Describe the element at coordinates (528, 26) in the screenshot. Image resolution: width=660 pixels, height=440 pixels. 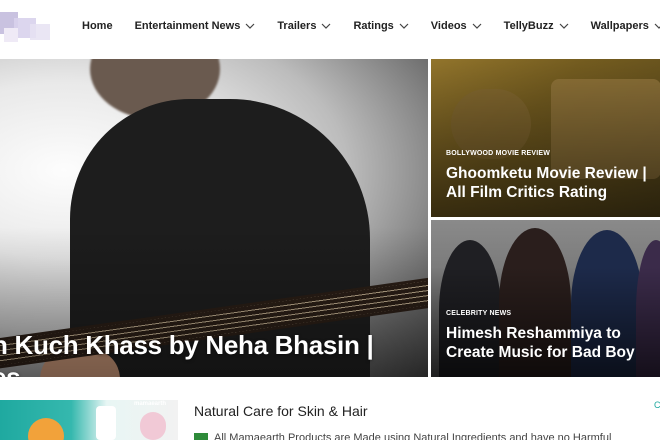
I see `nav-item-label: TellyBuzz` at that location.